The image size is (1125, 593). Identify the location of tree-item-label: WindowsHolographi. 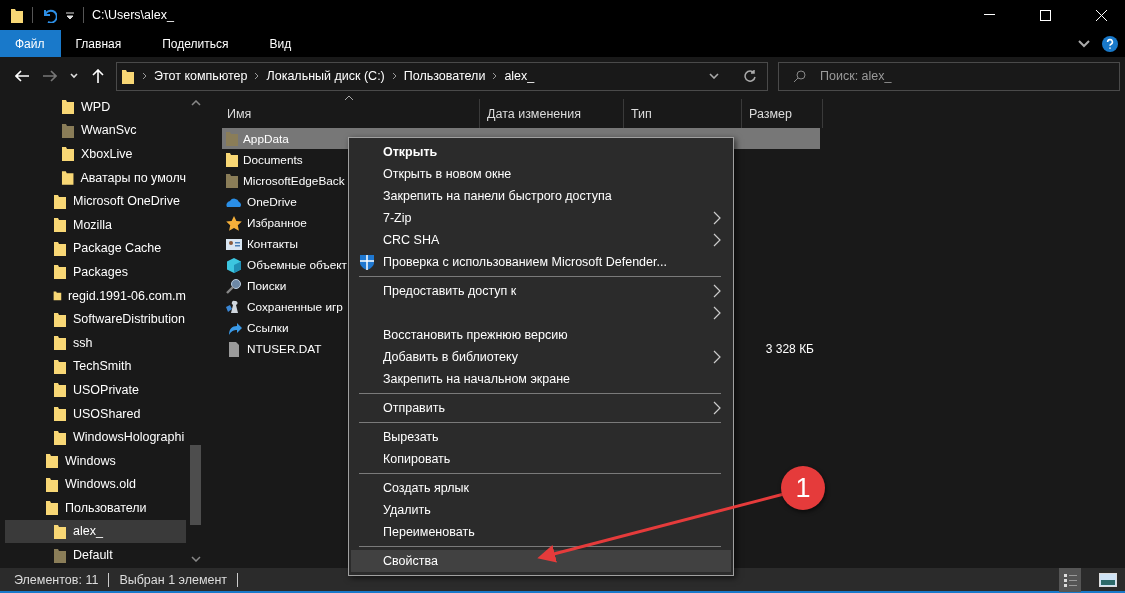
(129, 437).